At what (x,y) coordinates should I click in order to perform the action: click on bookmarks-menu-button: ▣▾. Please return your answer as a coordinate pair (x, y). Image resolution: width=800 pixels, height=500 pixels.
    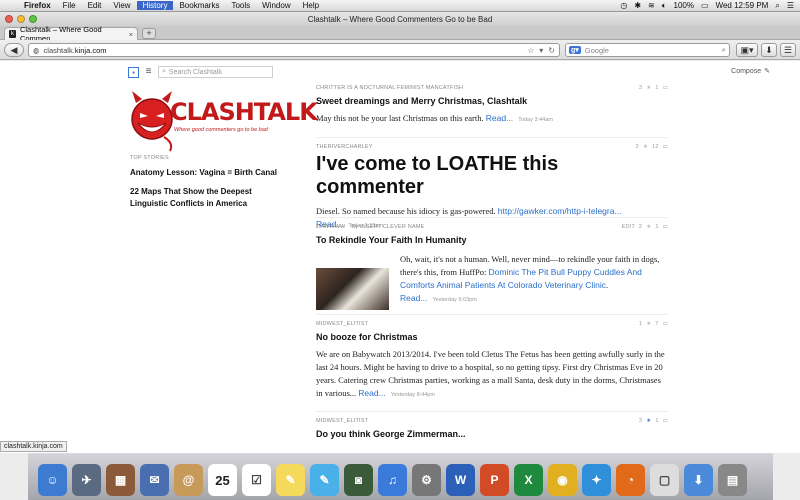
    Looking at the image, I should click on (747, 50).